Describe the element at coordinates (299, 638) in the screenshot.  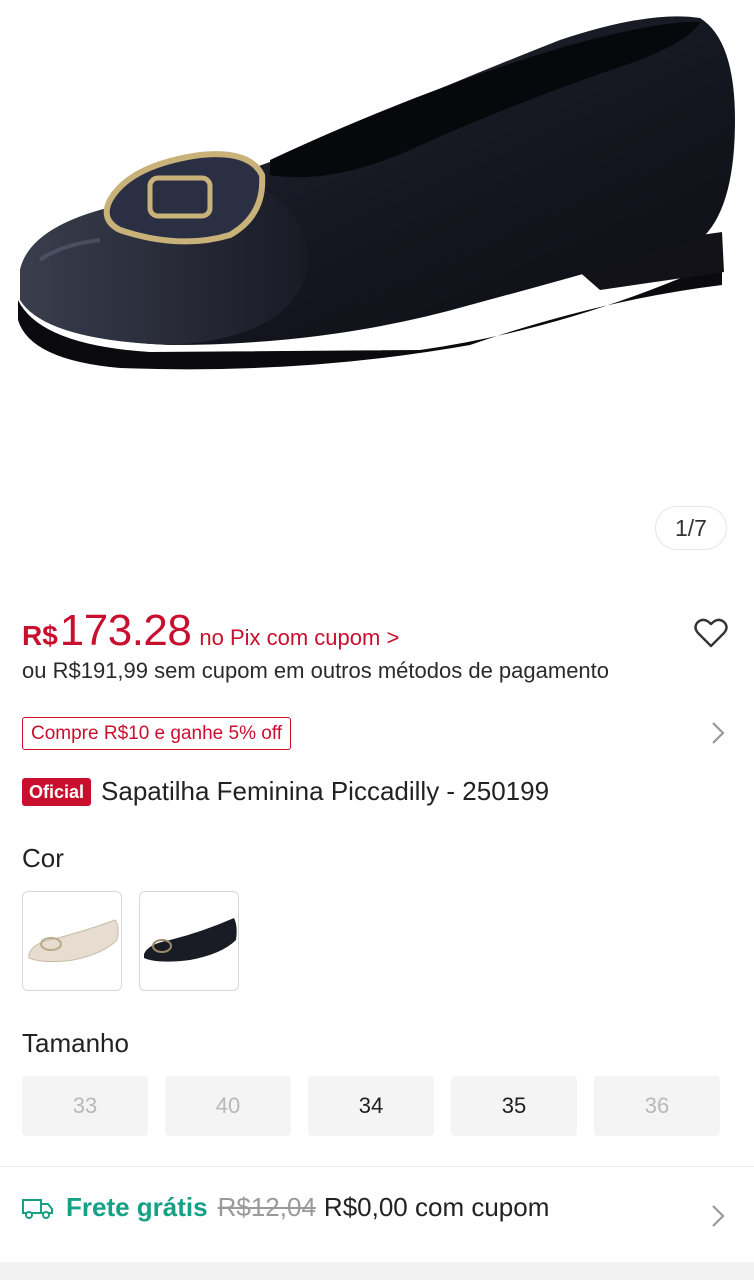
I see `pix-coupon-link: no Pix com cupom >` at that location.